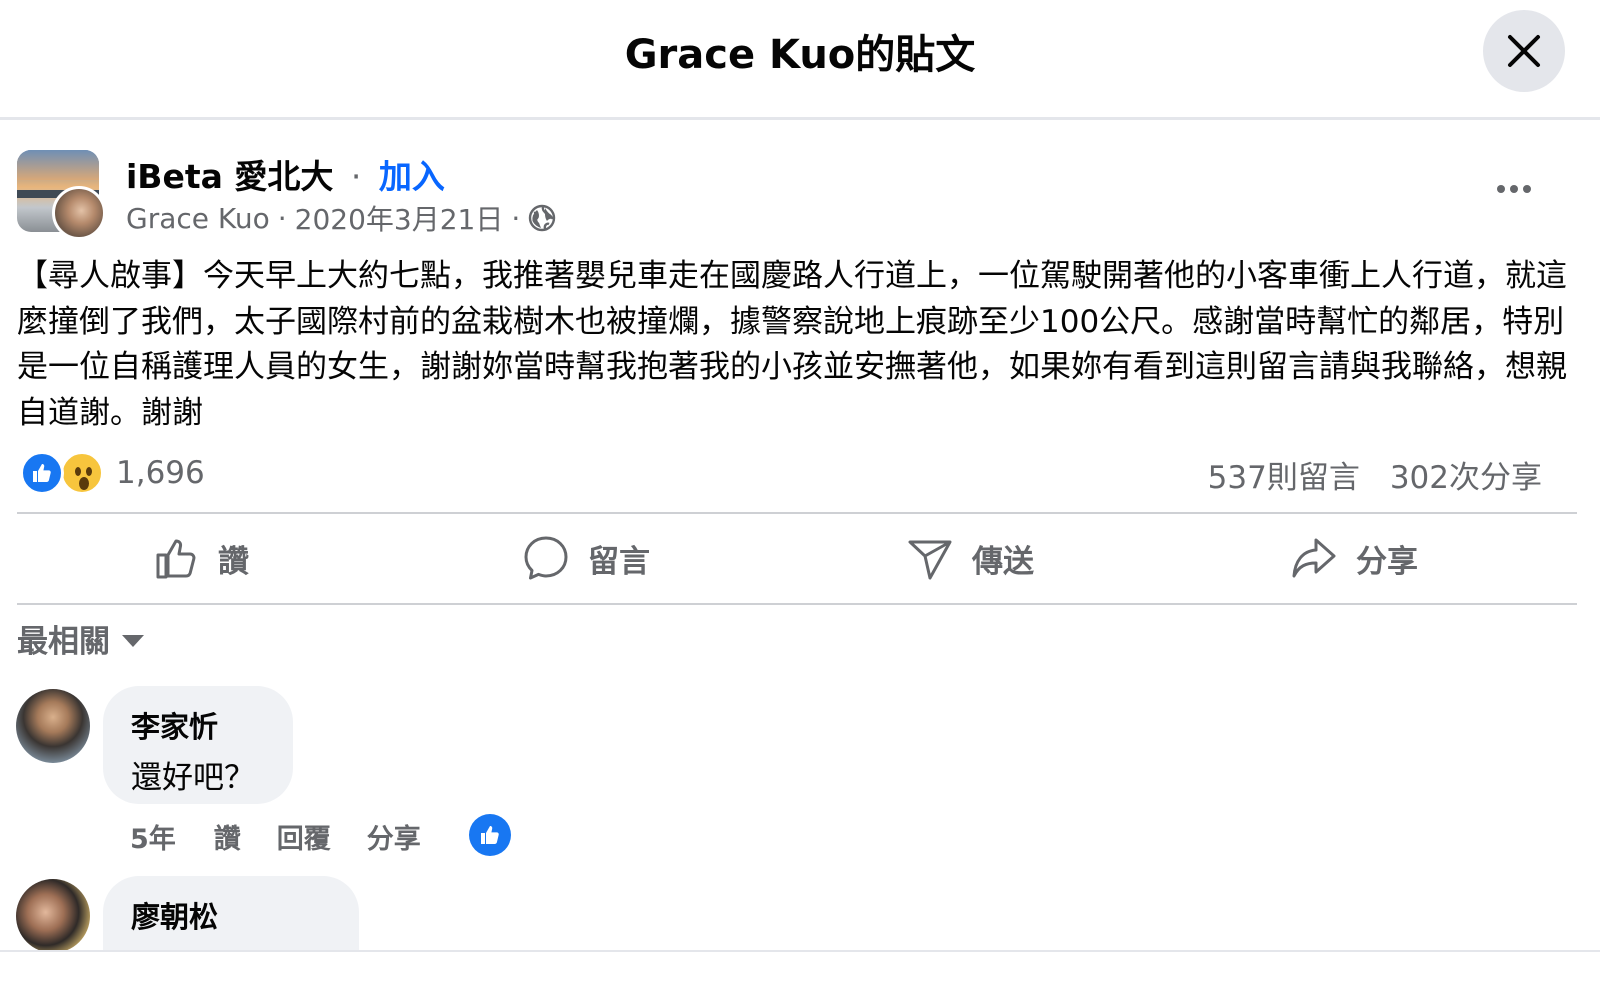 This screenshot has height=999, width=1600. I want to click on send-label: 傳送, so click(1003, 561).